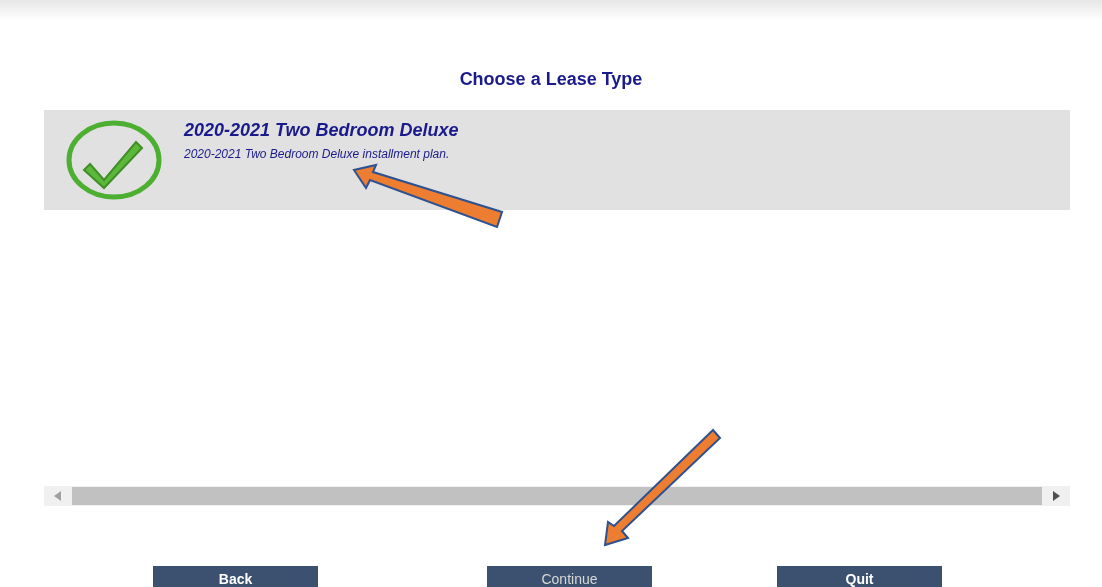 Image resolution: width=1102 pixels, height=587 pixels. I want to click on page-heading: Choose a Lease Type, so click(551, 79).